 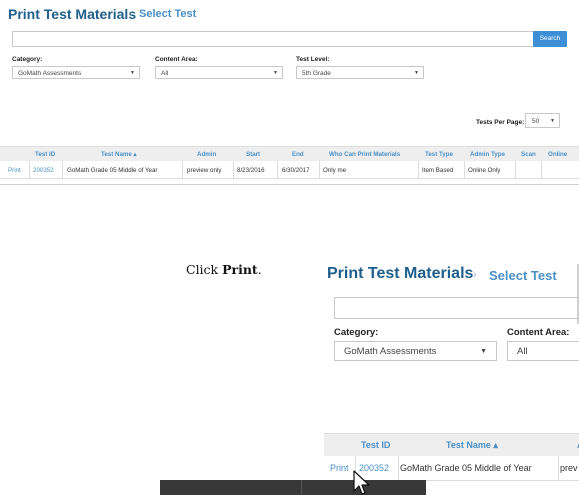 What do you see at coordinates (360, 72) in the screenshot?
I see `test-level-select: 5th Grade ▼` at bounding box center [360, 72].